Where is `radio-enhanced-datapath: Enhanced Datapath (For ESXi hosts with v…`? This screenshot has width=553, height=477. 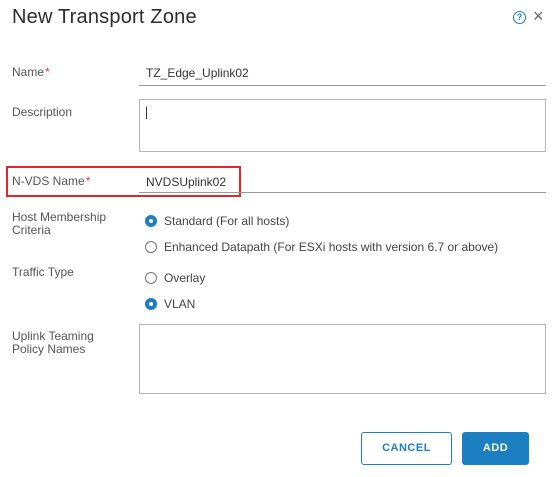 radio-enhanced-datapath: Enhanced Datapath (For ESXi hosts with v… is located at coordinates (321, 247).